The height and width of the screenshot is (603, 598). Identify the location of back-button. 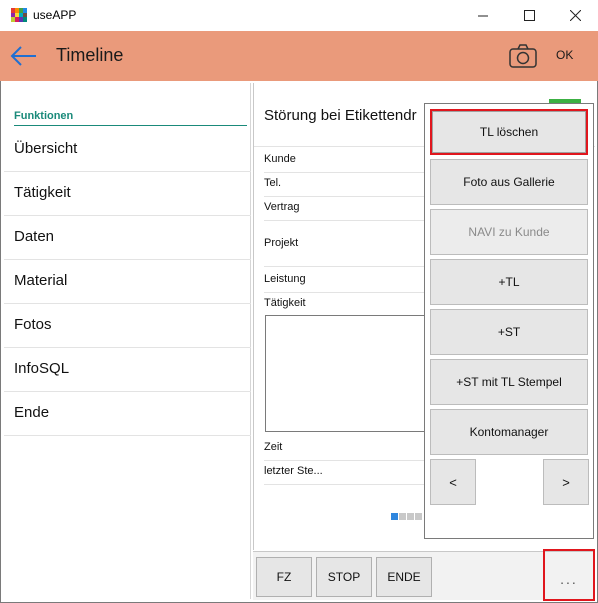
(24, 56).